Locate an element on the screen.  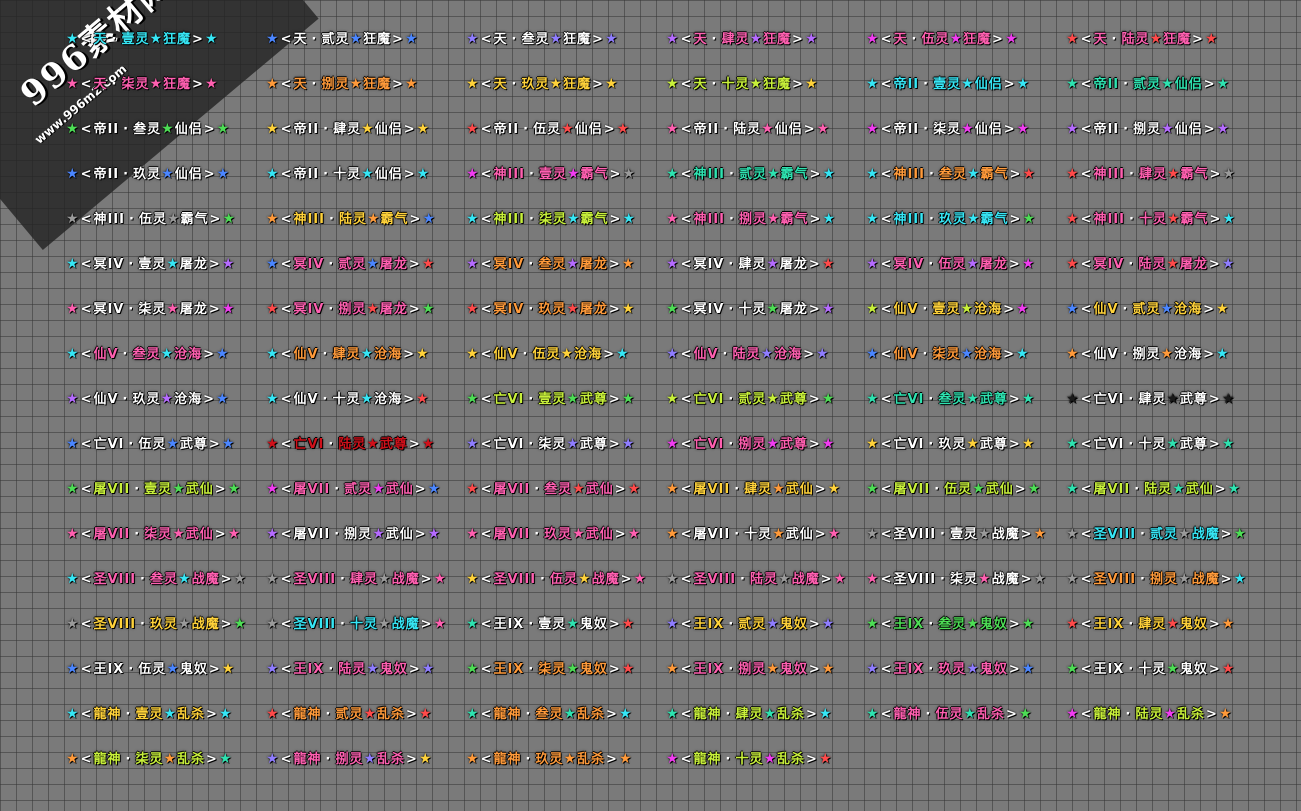
title-tier: 王IX is located at coordinates (1109, 624).